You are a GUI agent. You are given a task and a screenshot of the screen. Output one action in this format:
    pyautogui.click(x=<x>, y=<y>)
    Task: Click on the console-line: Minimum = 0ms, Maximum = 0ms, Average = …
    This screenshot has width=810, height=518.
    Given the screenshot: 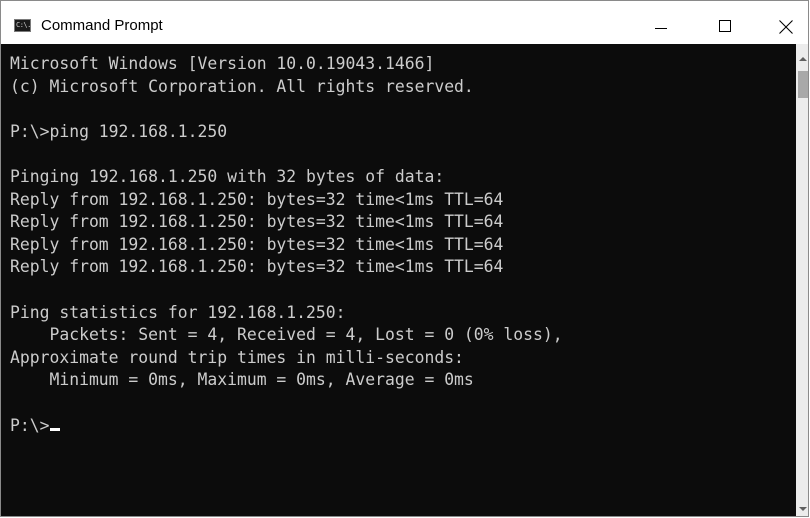 What is the action you would take?
    pyautogui.click(x=242, y=380)
    